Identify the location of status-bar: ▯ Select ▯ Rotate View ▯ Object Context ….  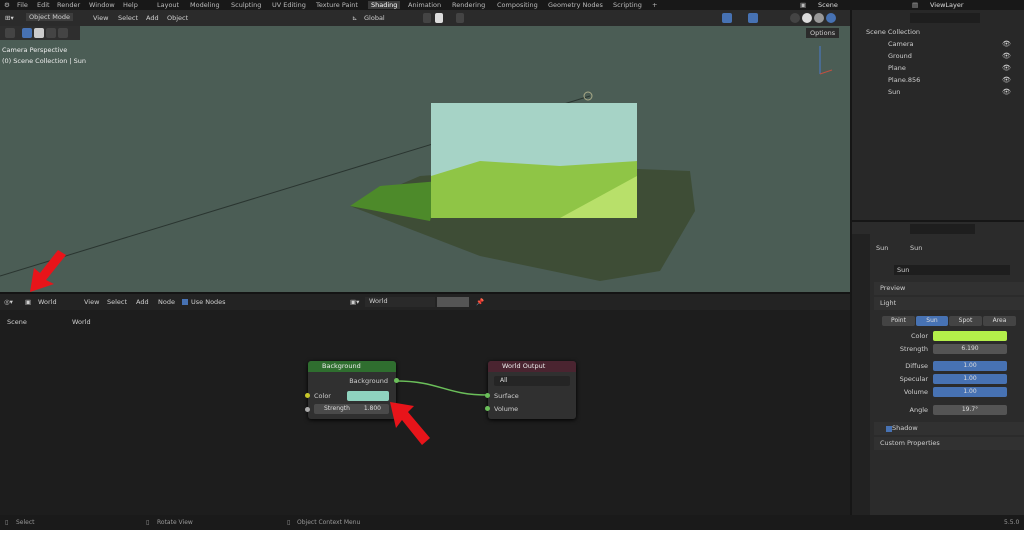
(512, 522).